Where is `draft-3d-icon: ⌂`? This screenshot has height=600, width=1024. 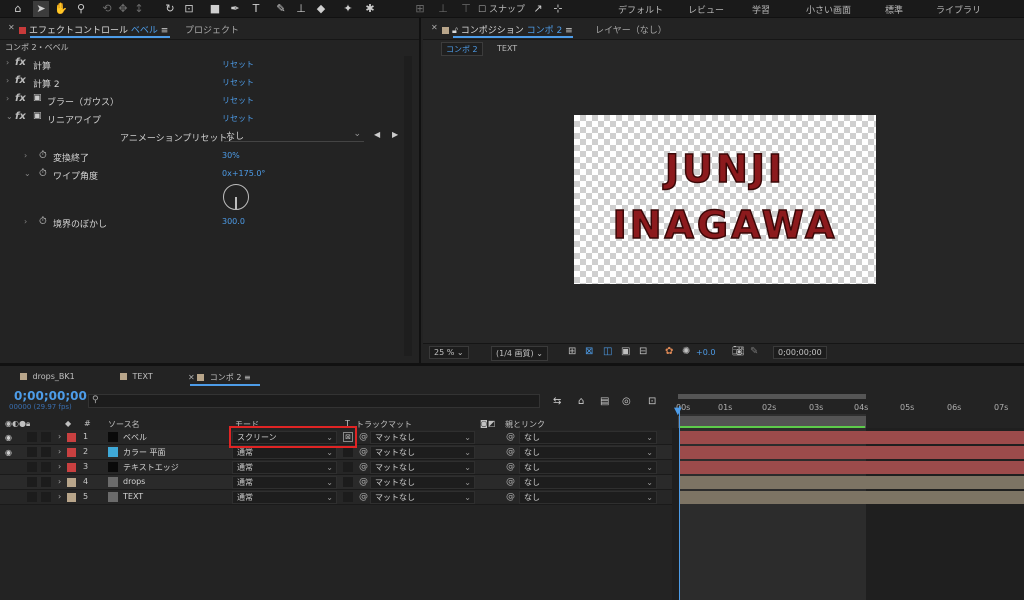 draft-3d-icon: ⌂ is located at coordinates (581, 401).